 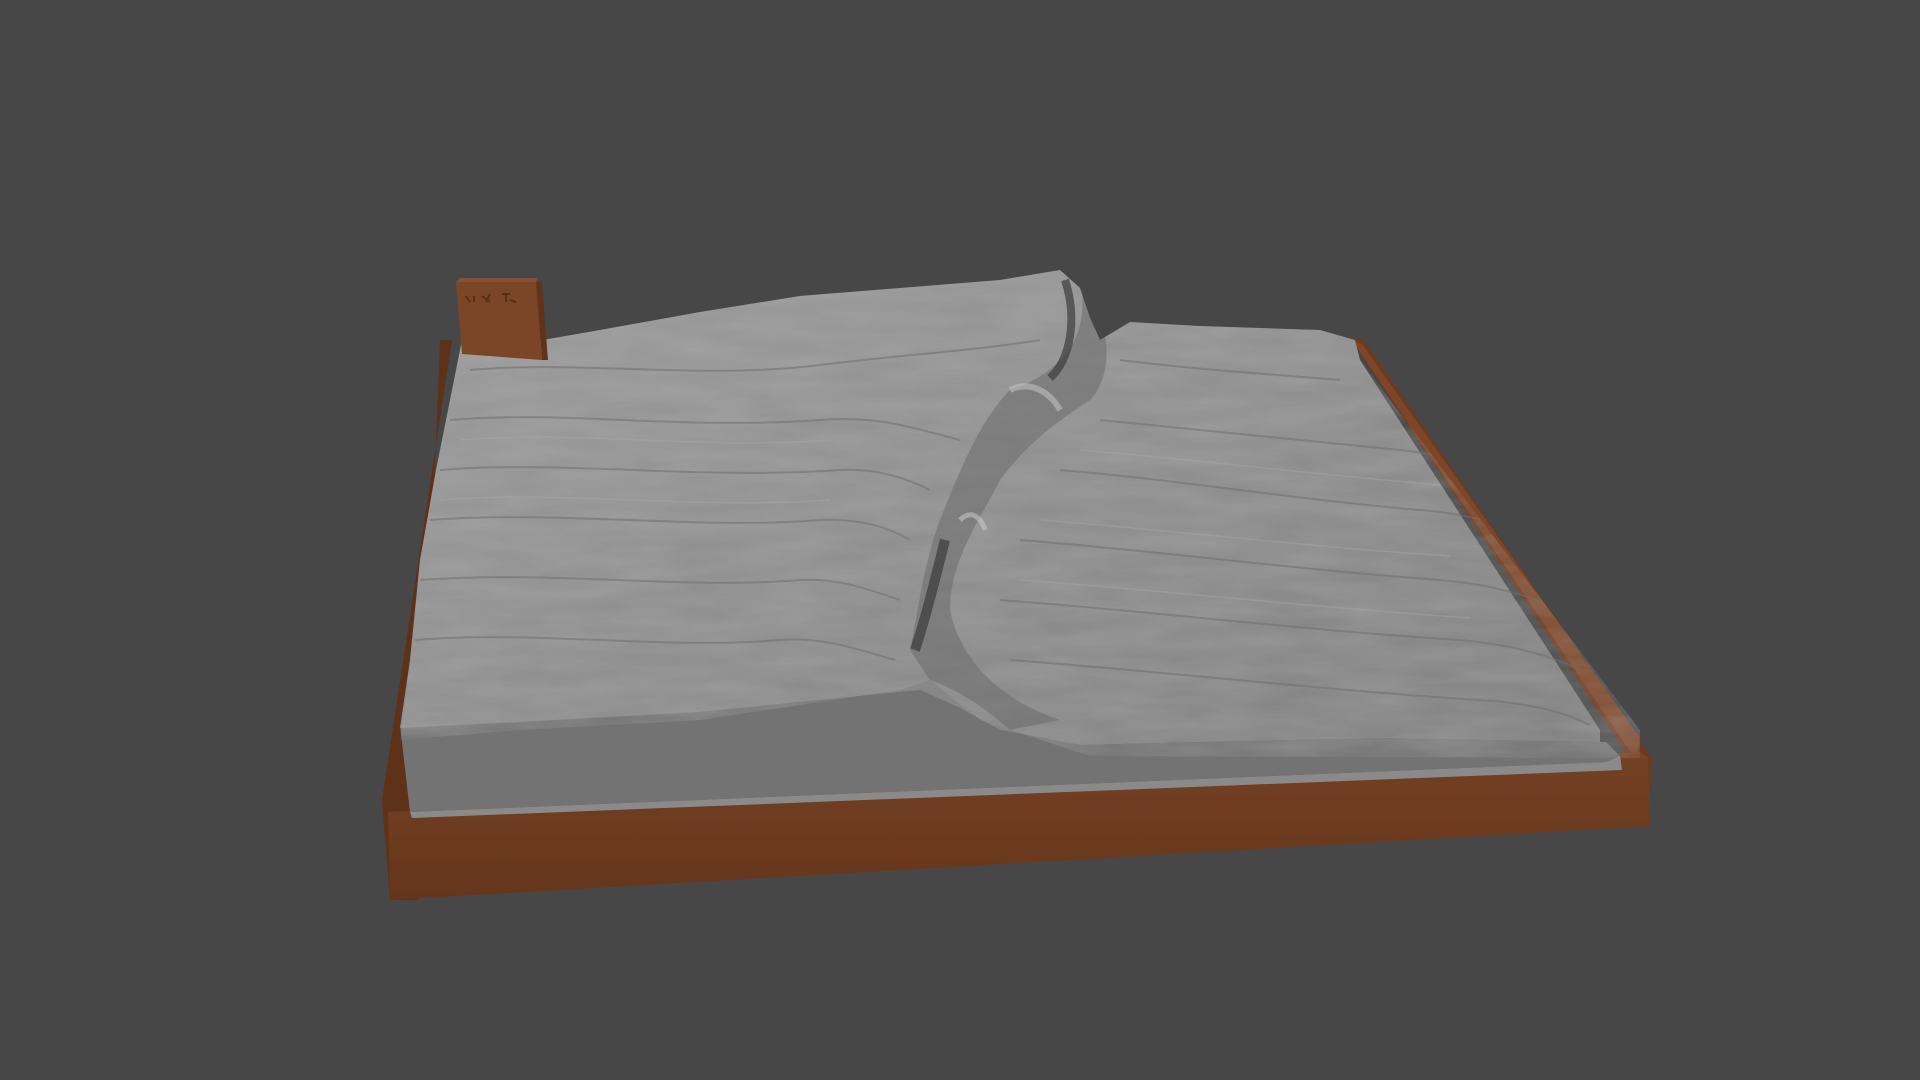 What do you see at coordinates (497, 280) in the screenshot?
I see `label-block-top` at bounding box center [497, 280].